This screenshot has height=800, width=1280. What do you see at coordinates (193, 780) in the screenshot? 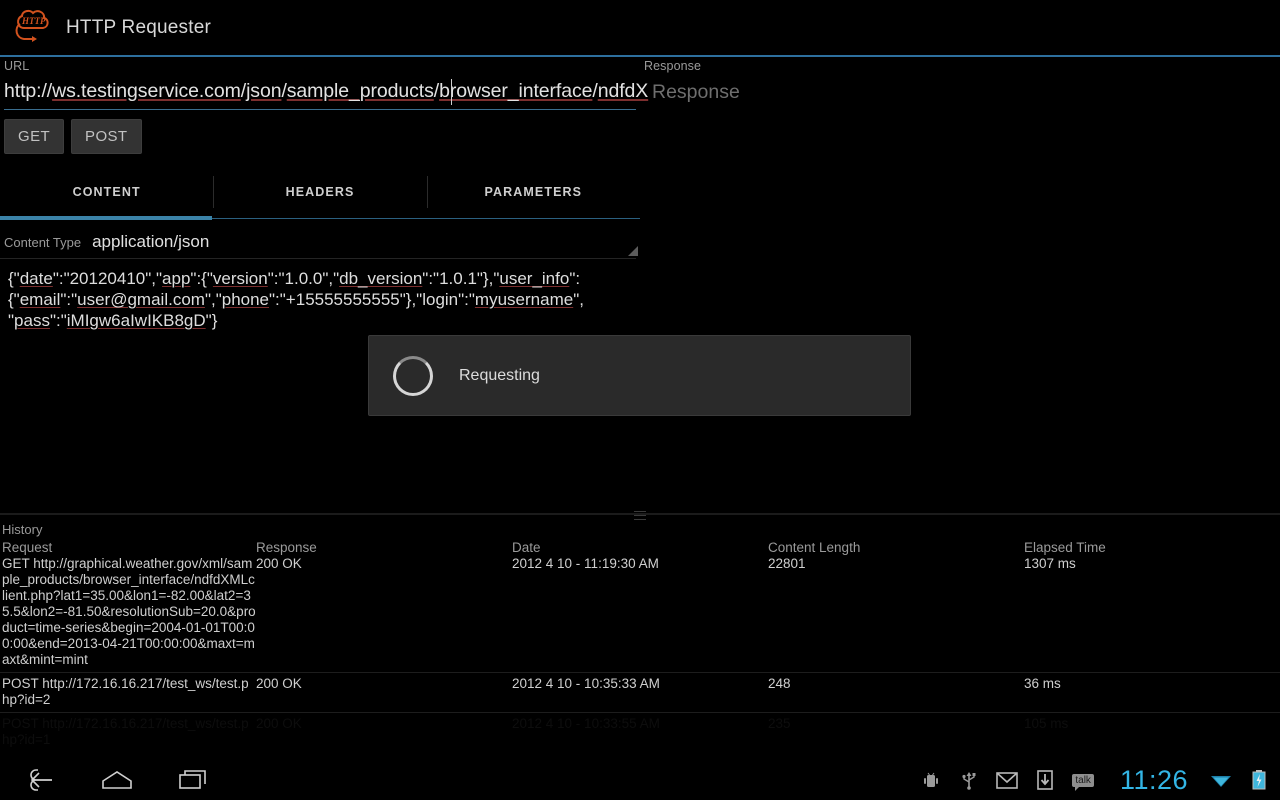
I see `recent-apps-icon` at bounding box center [193, 780].